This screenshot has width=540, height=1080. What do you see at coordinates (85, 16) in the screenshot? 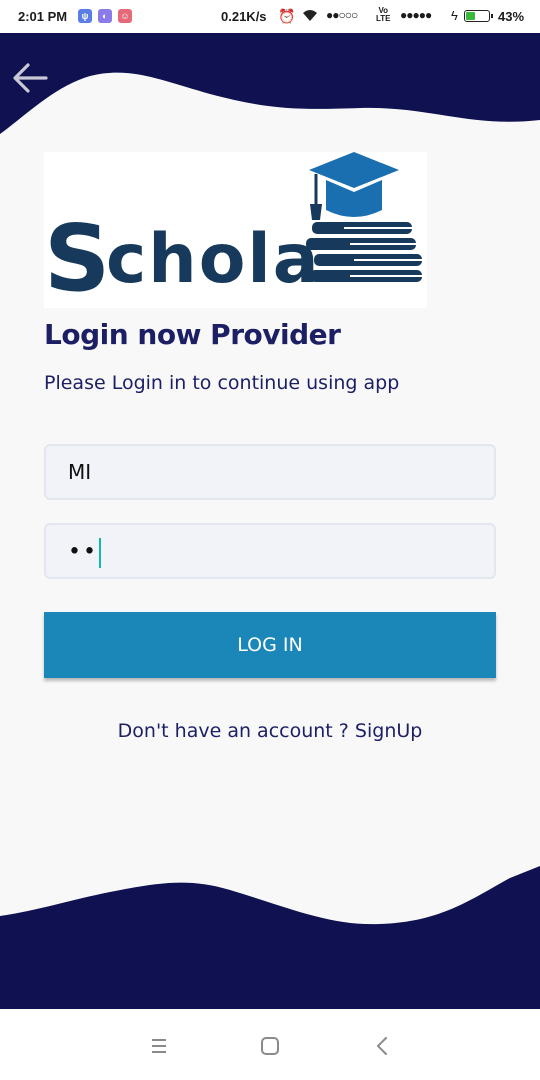
I see `vpn-icon: ψ` at bounding box center [85, 16].